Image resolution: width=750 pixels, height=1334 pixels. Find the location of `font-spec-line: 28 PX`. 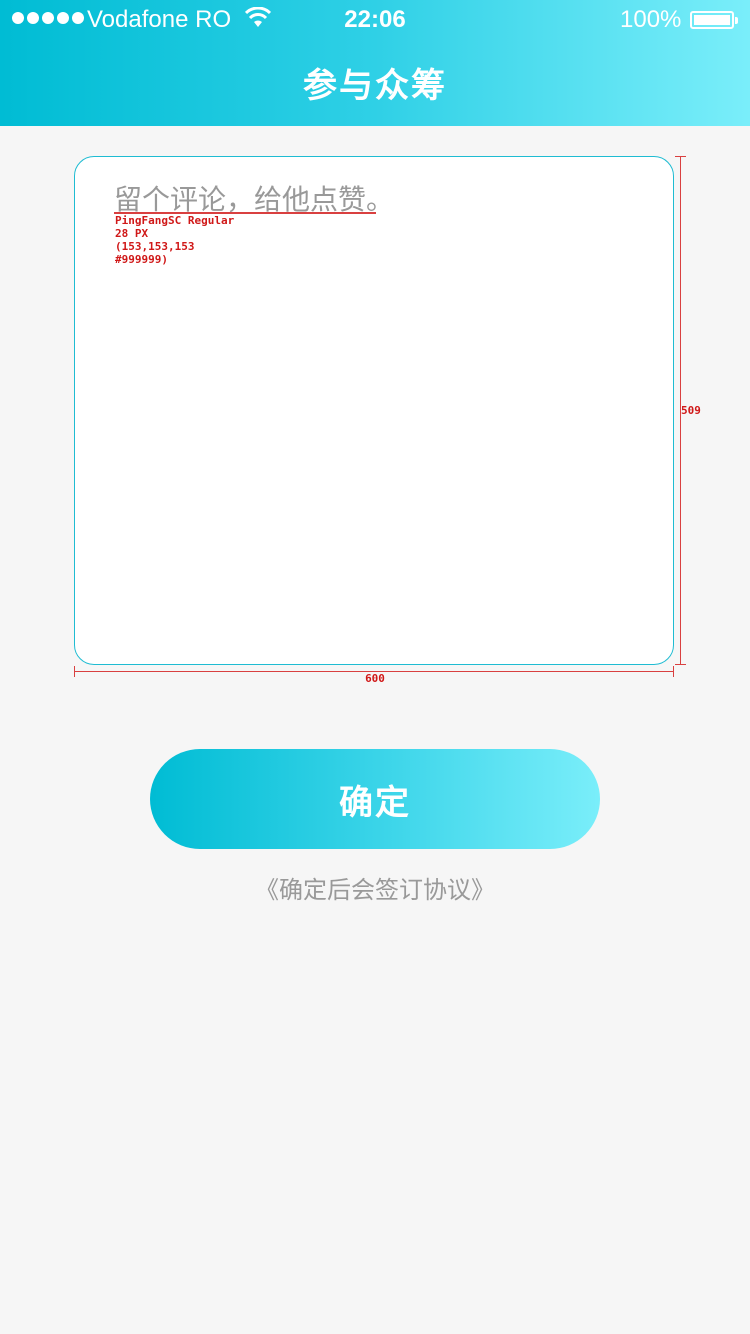

font-spec-line: 28 PX is located at coordinates (132, 233).